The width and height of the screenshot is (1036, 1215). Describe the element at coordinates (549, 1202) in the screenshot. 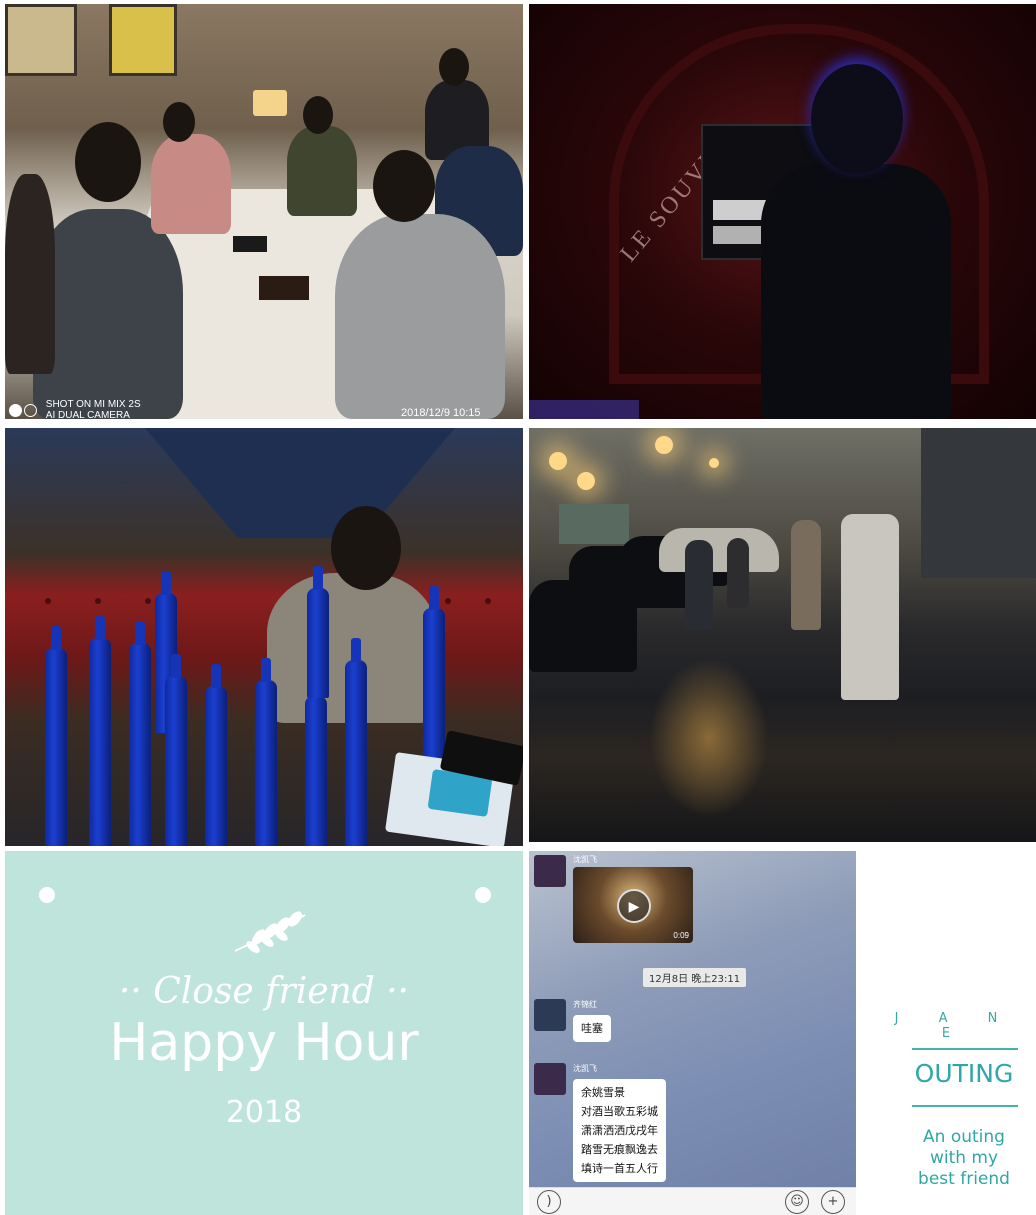

I see `voice-icon: )` at that location.